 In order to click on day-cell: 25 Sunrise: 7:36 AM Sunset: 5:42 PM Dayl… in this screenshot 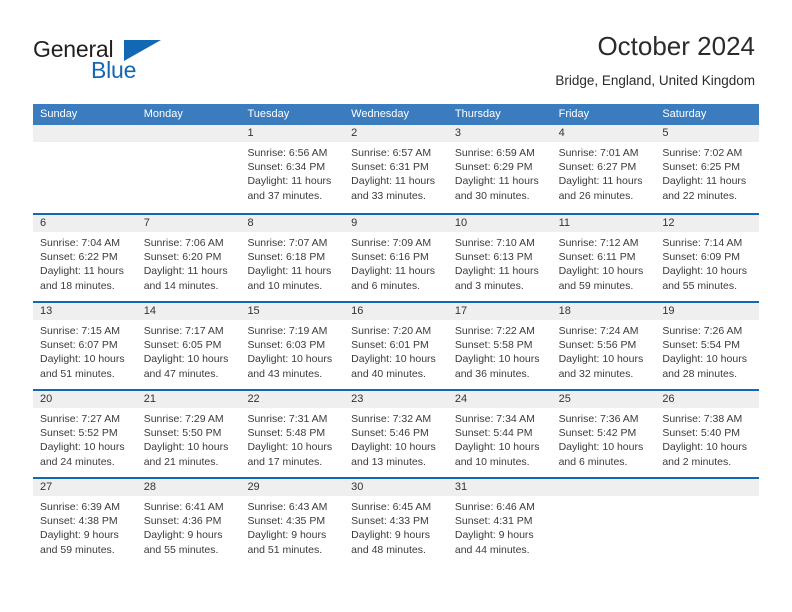, I will do `click(603, 434)`.